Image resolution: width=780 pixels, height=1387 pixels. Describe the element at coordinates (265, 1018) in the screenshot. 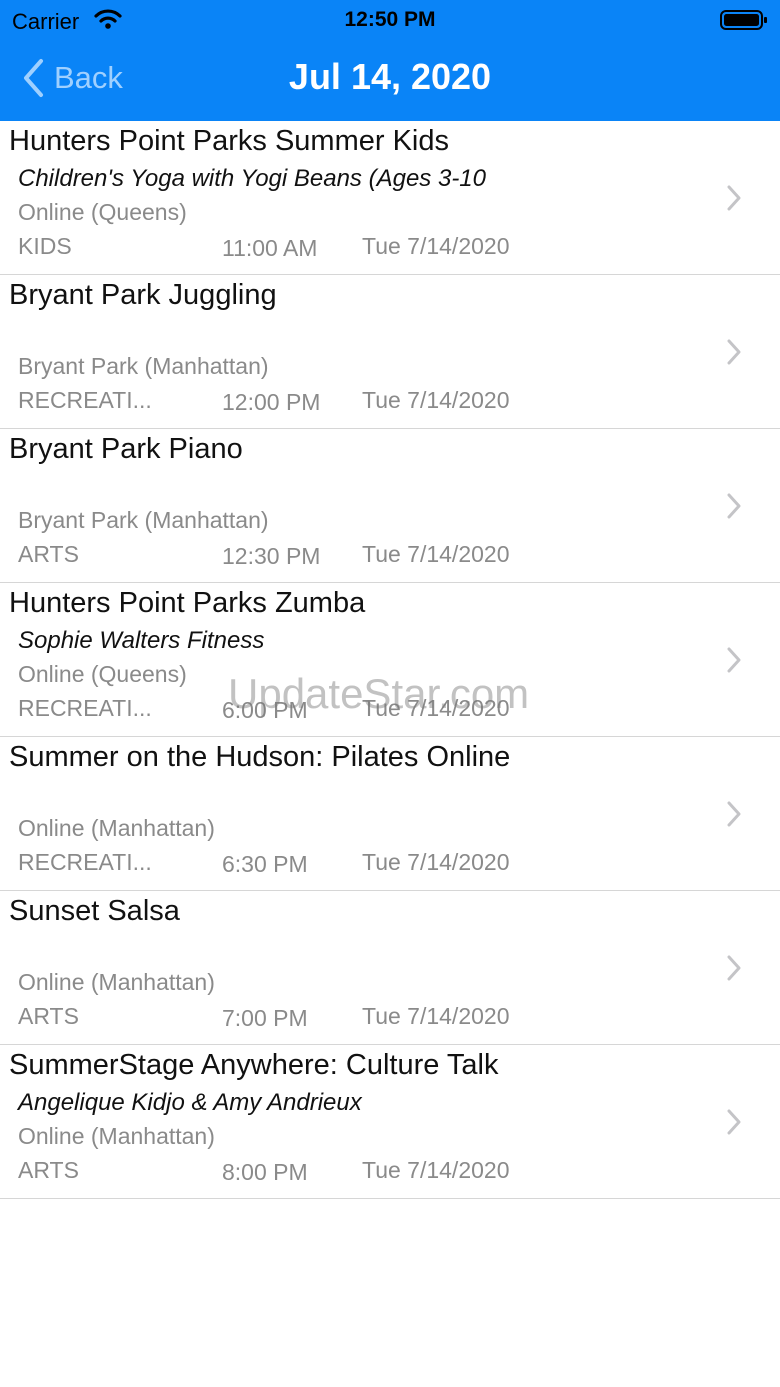

I see `event-time: 7:00 PM` at that location.